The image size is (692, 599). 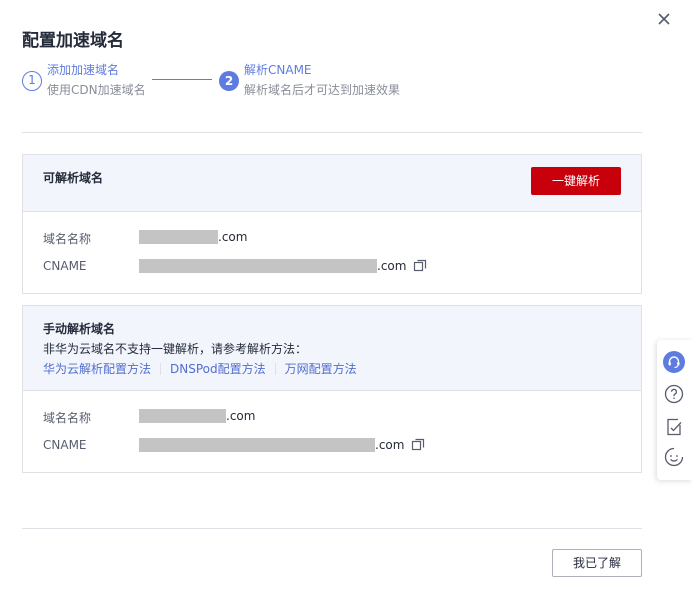 I want to click on close-icon, so click(x=664, y=19).